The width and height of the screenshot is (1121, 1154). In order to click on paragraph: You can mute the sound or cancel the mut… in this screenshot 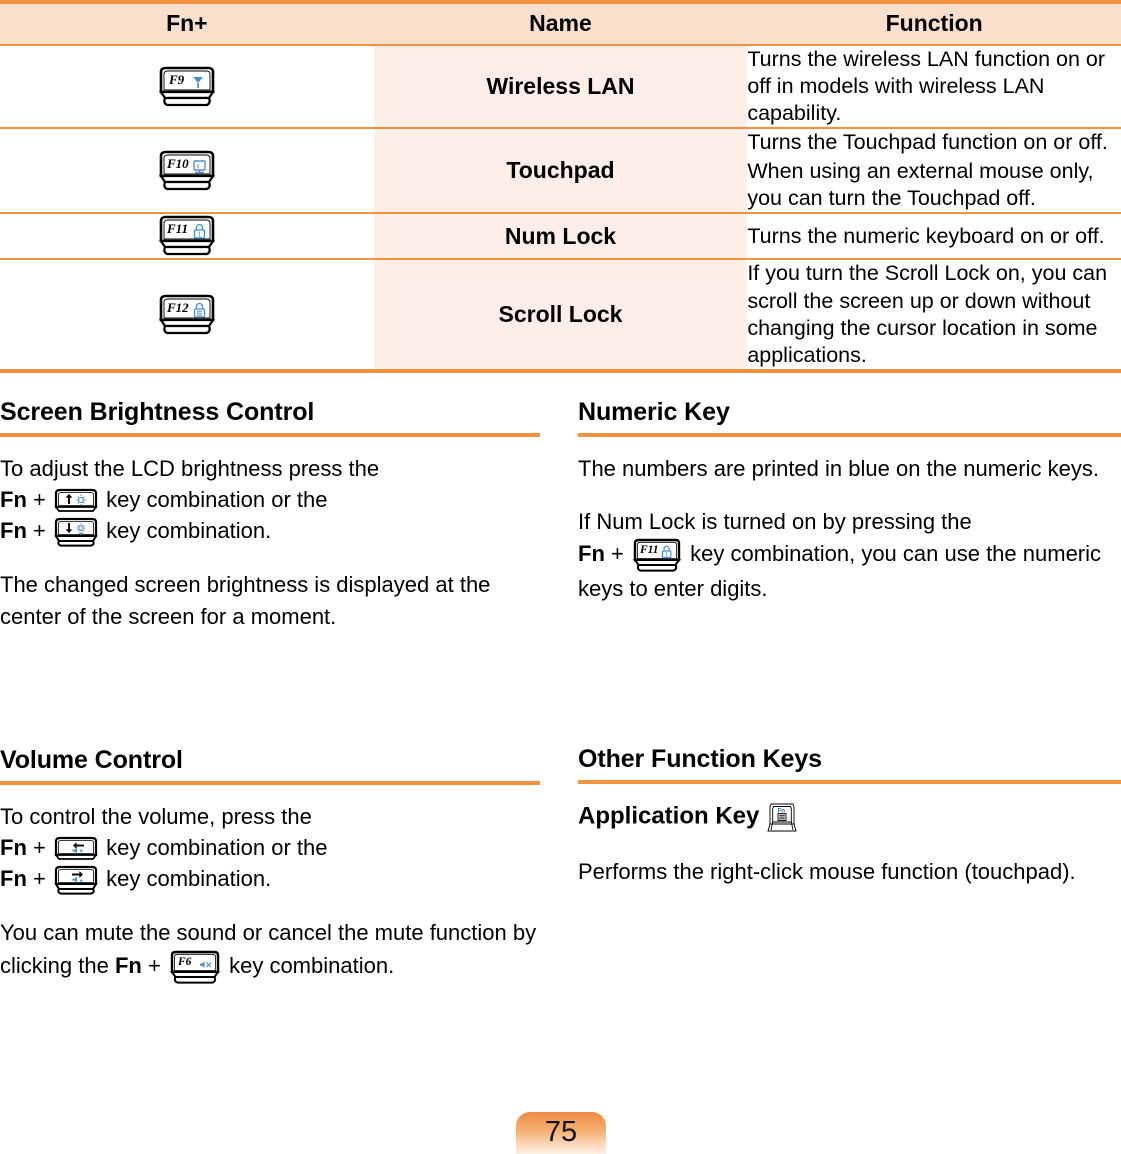, I will do `click(270, 950)`.